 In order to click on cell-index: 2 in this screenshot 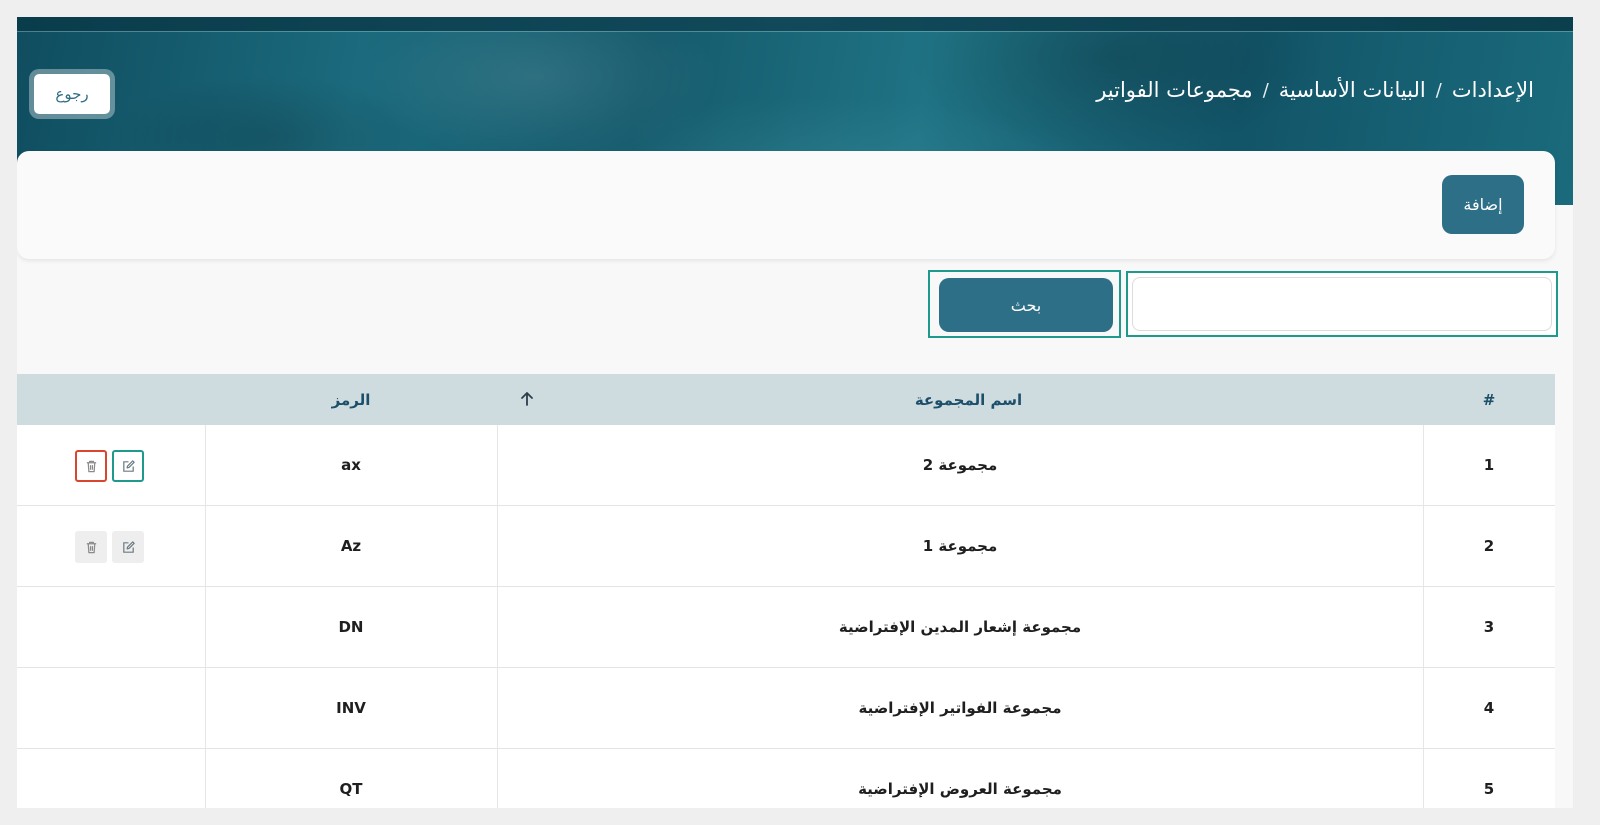, I will do `click(1489, 546)`.